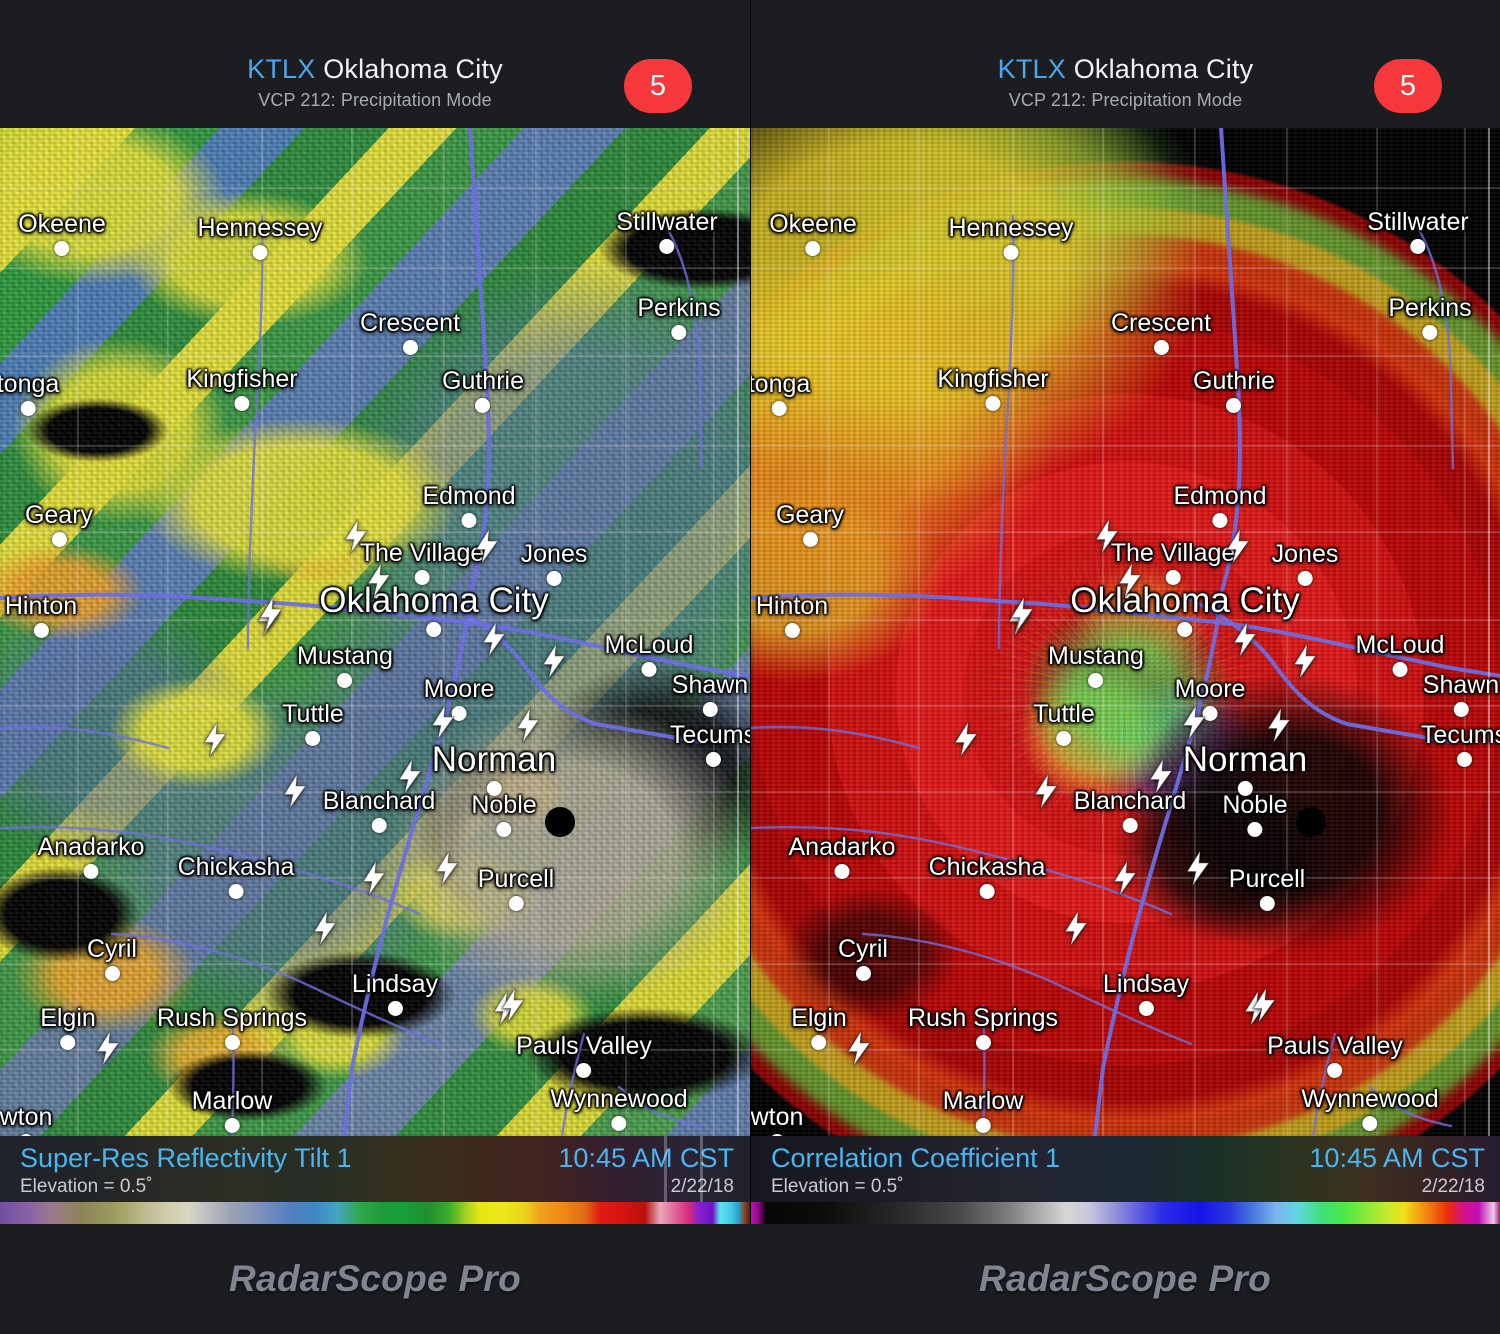 This screenshot has height=1334, width=1500. I want to click on city-label: Lindsay, so click(1146, 994).